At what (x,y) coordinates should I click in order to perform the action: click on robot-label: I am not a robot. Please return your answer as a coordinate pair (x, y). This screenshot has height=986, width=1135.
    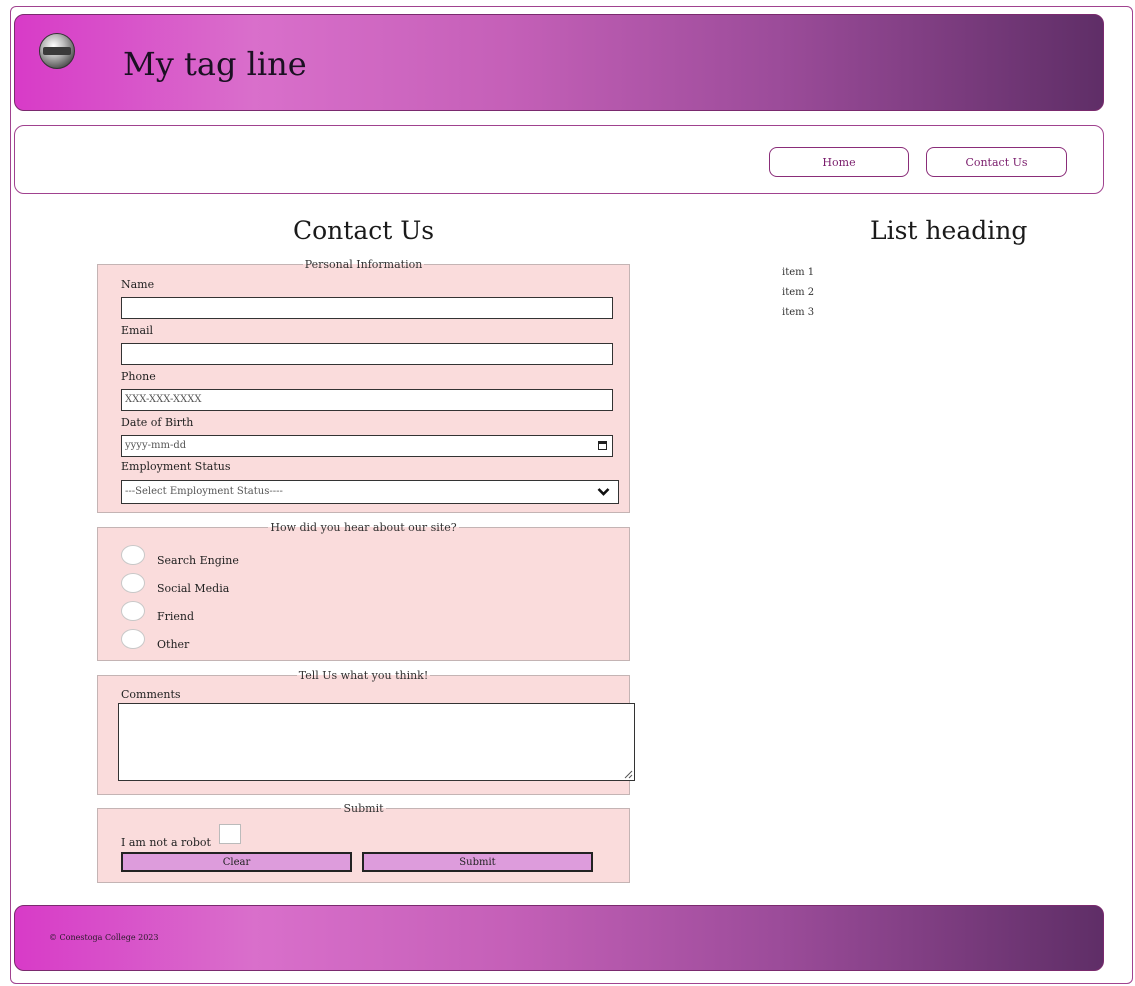
    Looking at the image, I should click on (166, 842).